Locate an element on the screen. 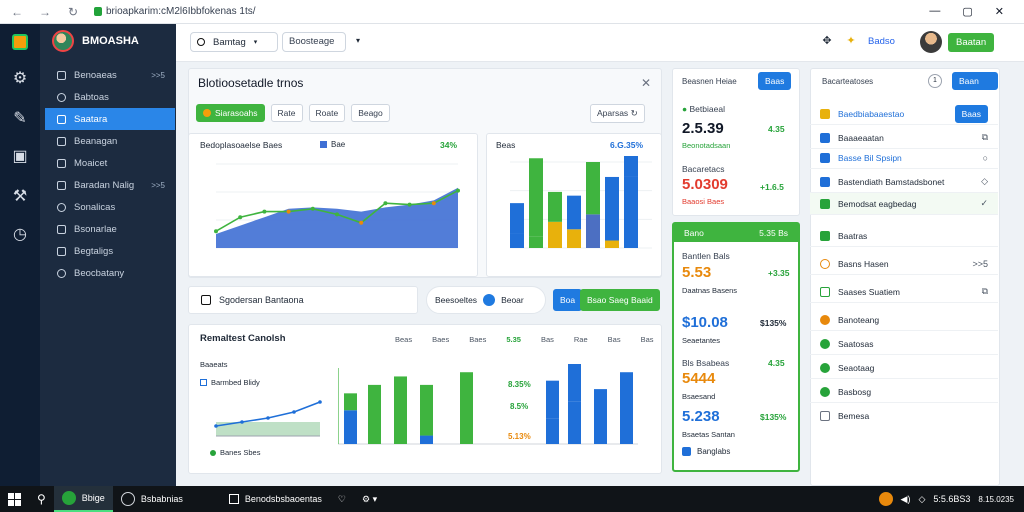 Image resolution: width=1024 pixels, height=512 pixels. forward-icon: → is located at coordinates (45, 12).